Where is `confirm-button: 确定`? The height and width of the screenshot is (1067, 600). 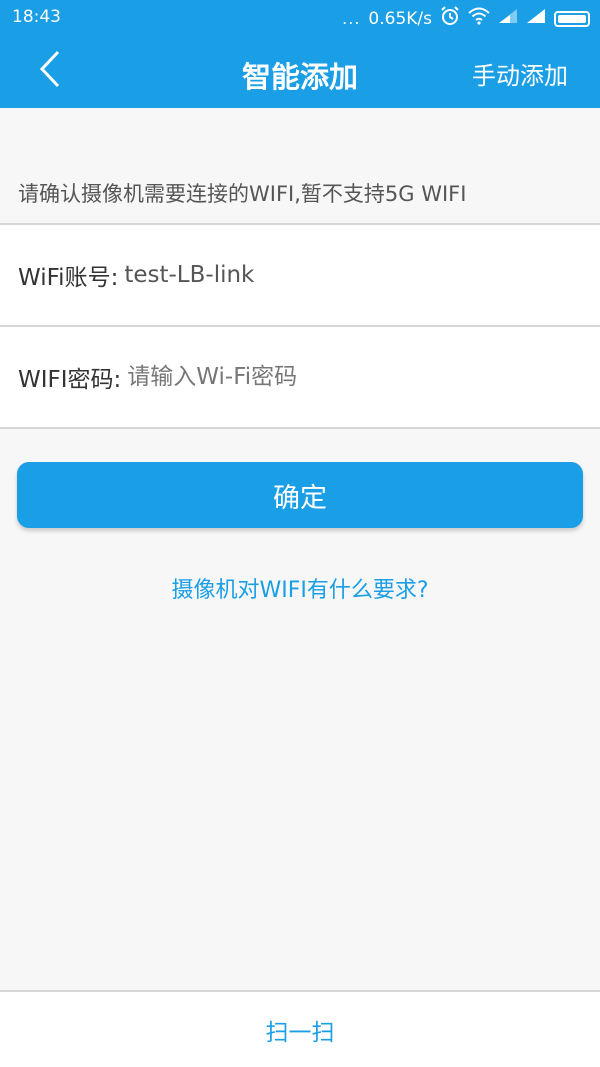 confirm-button: 确定 is located at coordinates (300, 495).